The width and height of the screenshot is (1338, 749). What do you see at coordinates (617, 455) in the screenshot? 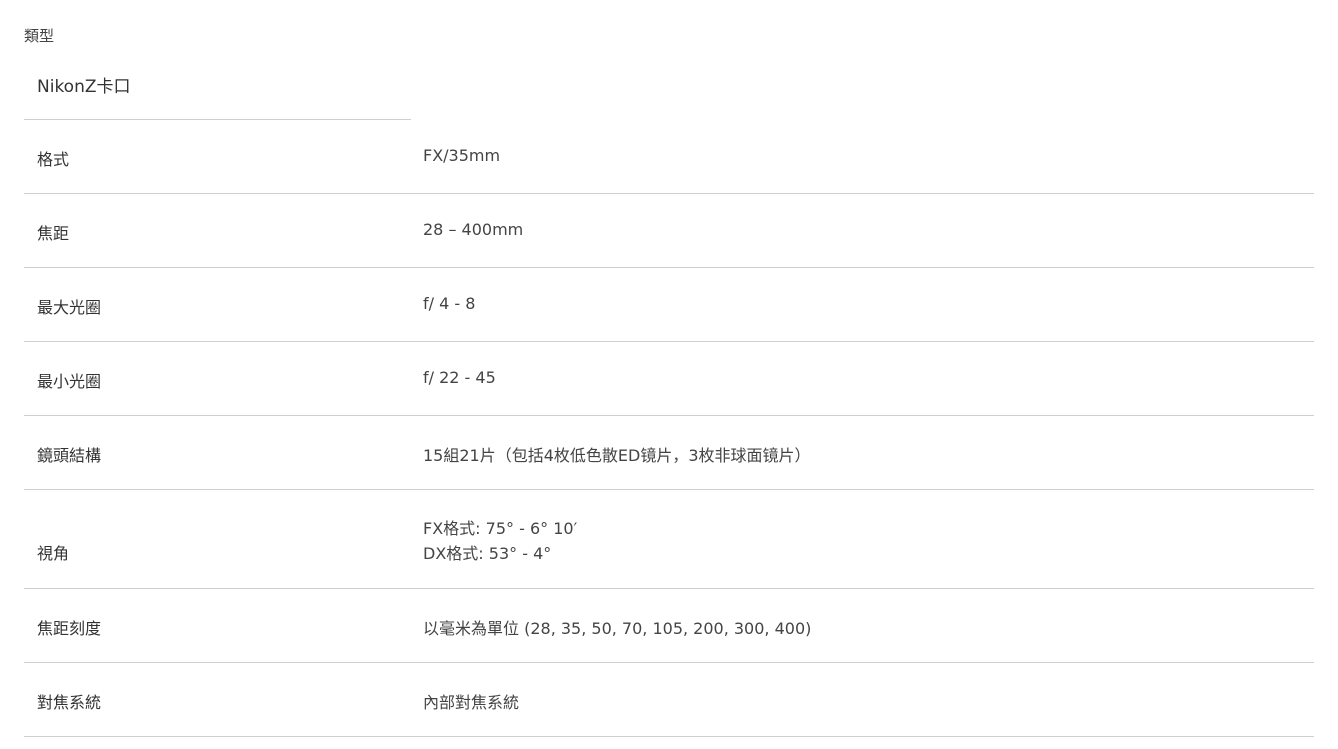
I see `spec-value: 15組21片（包括4枚低色散ED镜片，3枚非球面镜片）` at bounding box center [617, 455].